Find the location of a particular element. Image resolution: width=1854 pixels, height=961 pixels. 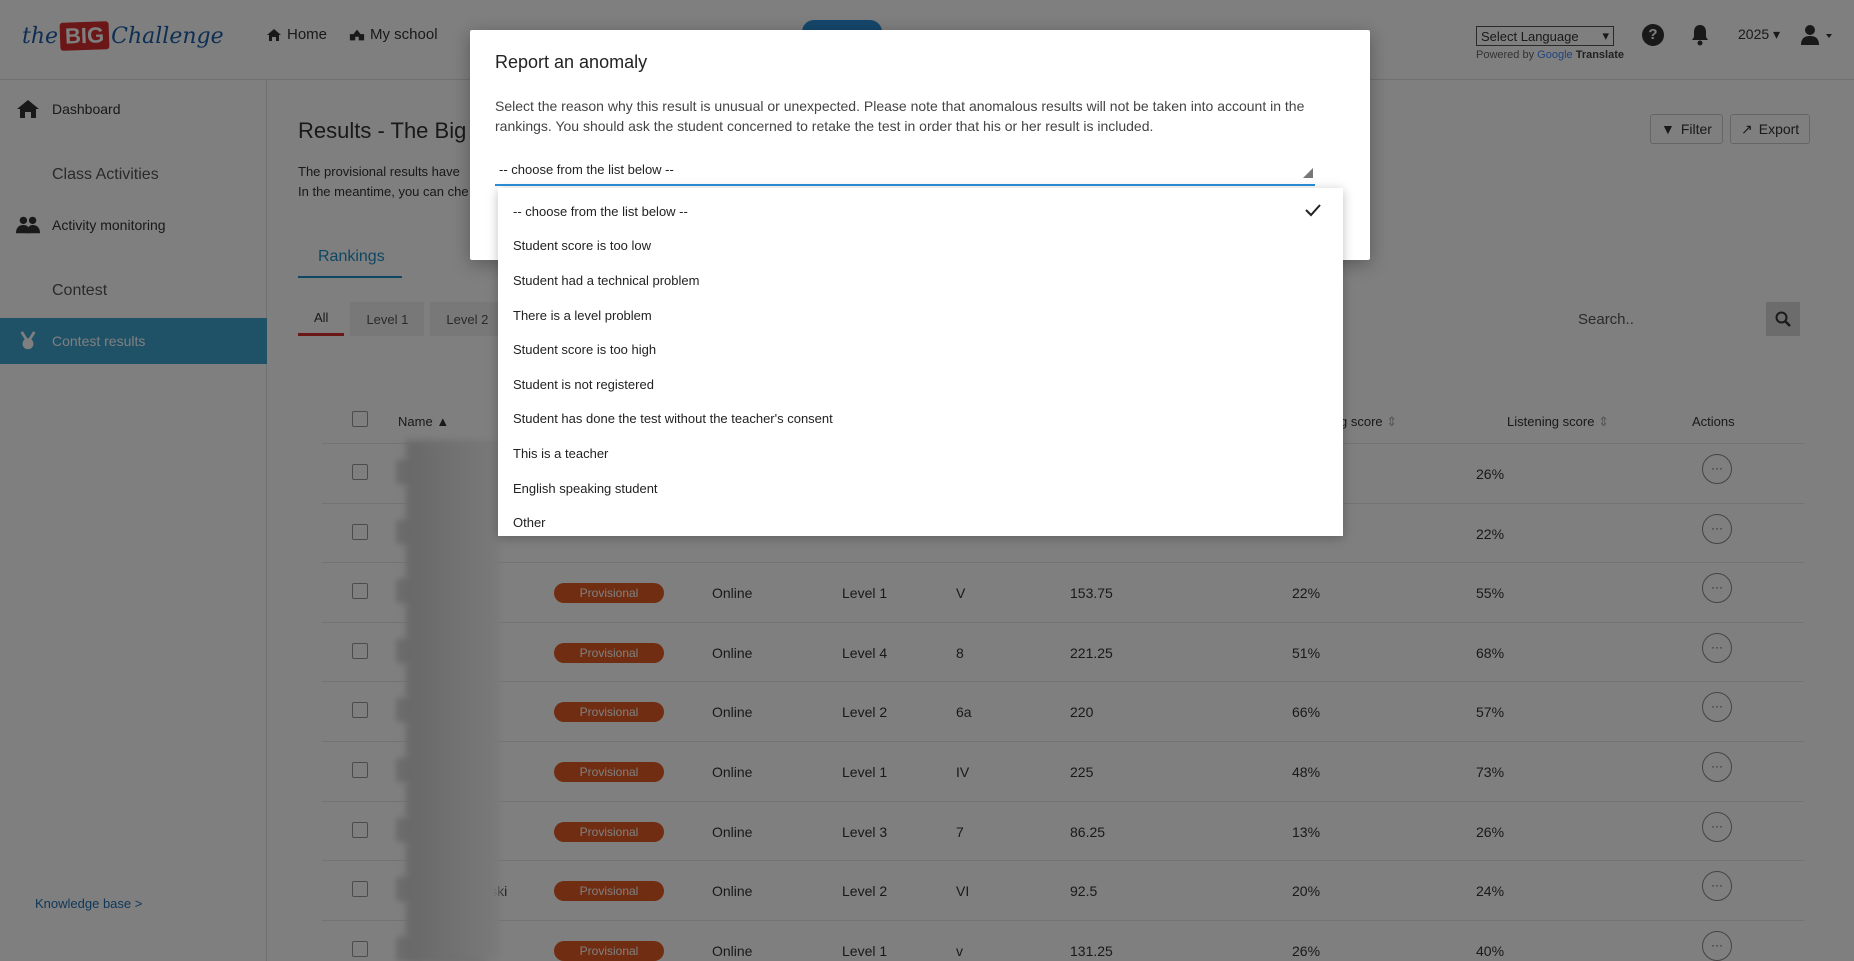

dropdown-option-label: Student is not registered is located at coordinates (583, 384).